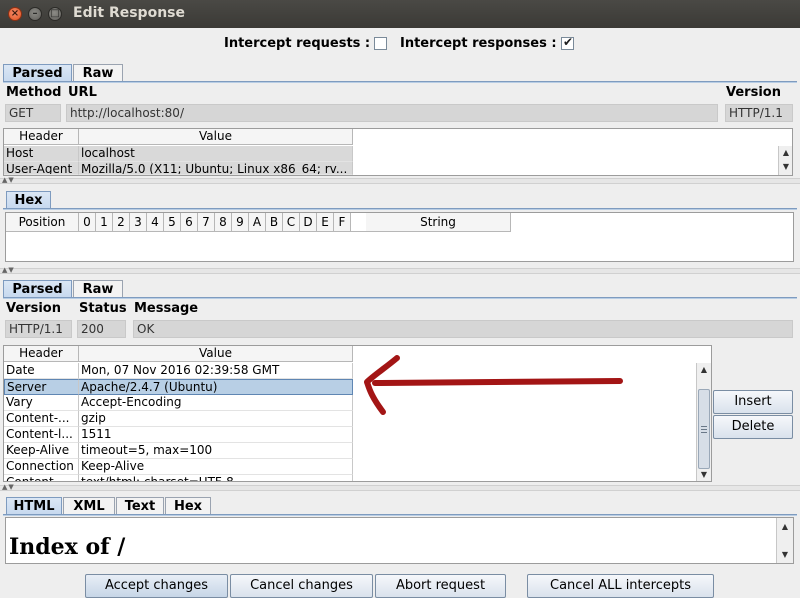  Describe the element at coordinates (784, 540) in the screenshot. I see `body-scrollbar: ▲ ▼` at that location.